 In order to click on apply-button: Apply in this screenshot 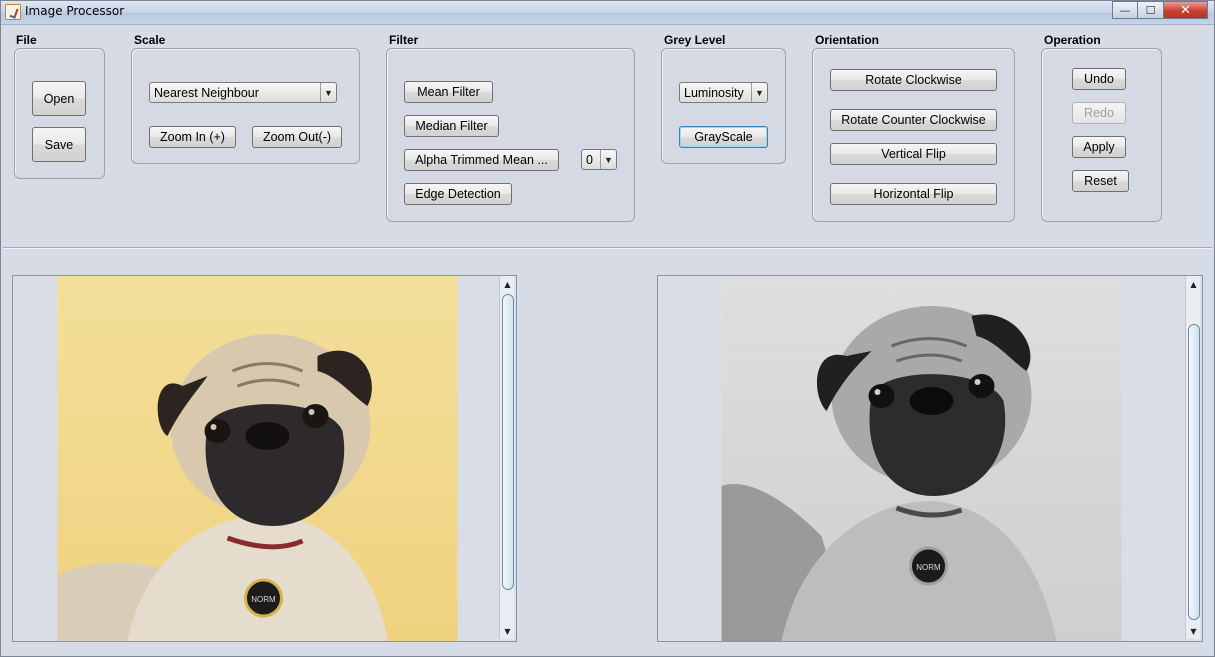, I will do `click(1099, 147)`.